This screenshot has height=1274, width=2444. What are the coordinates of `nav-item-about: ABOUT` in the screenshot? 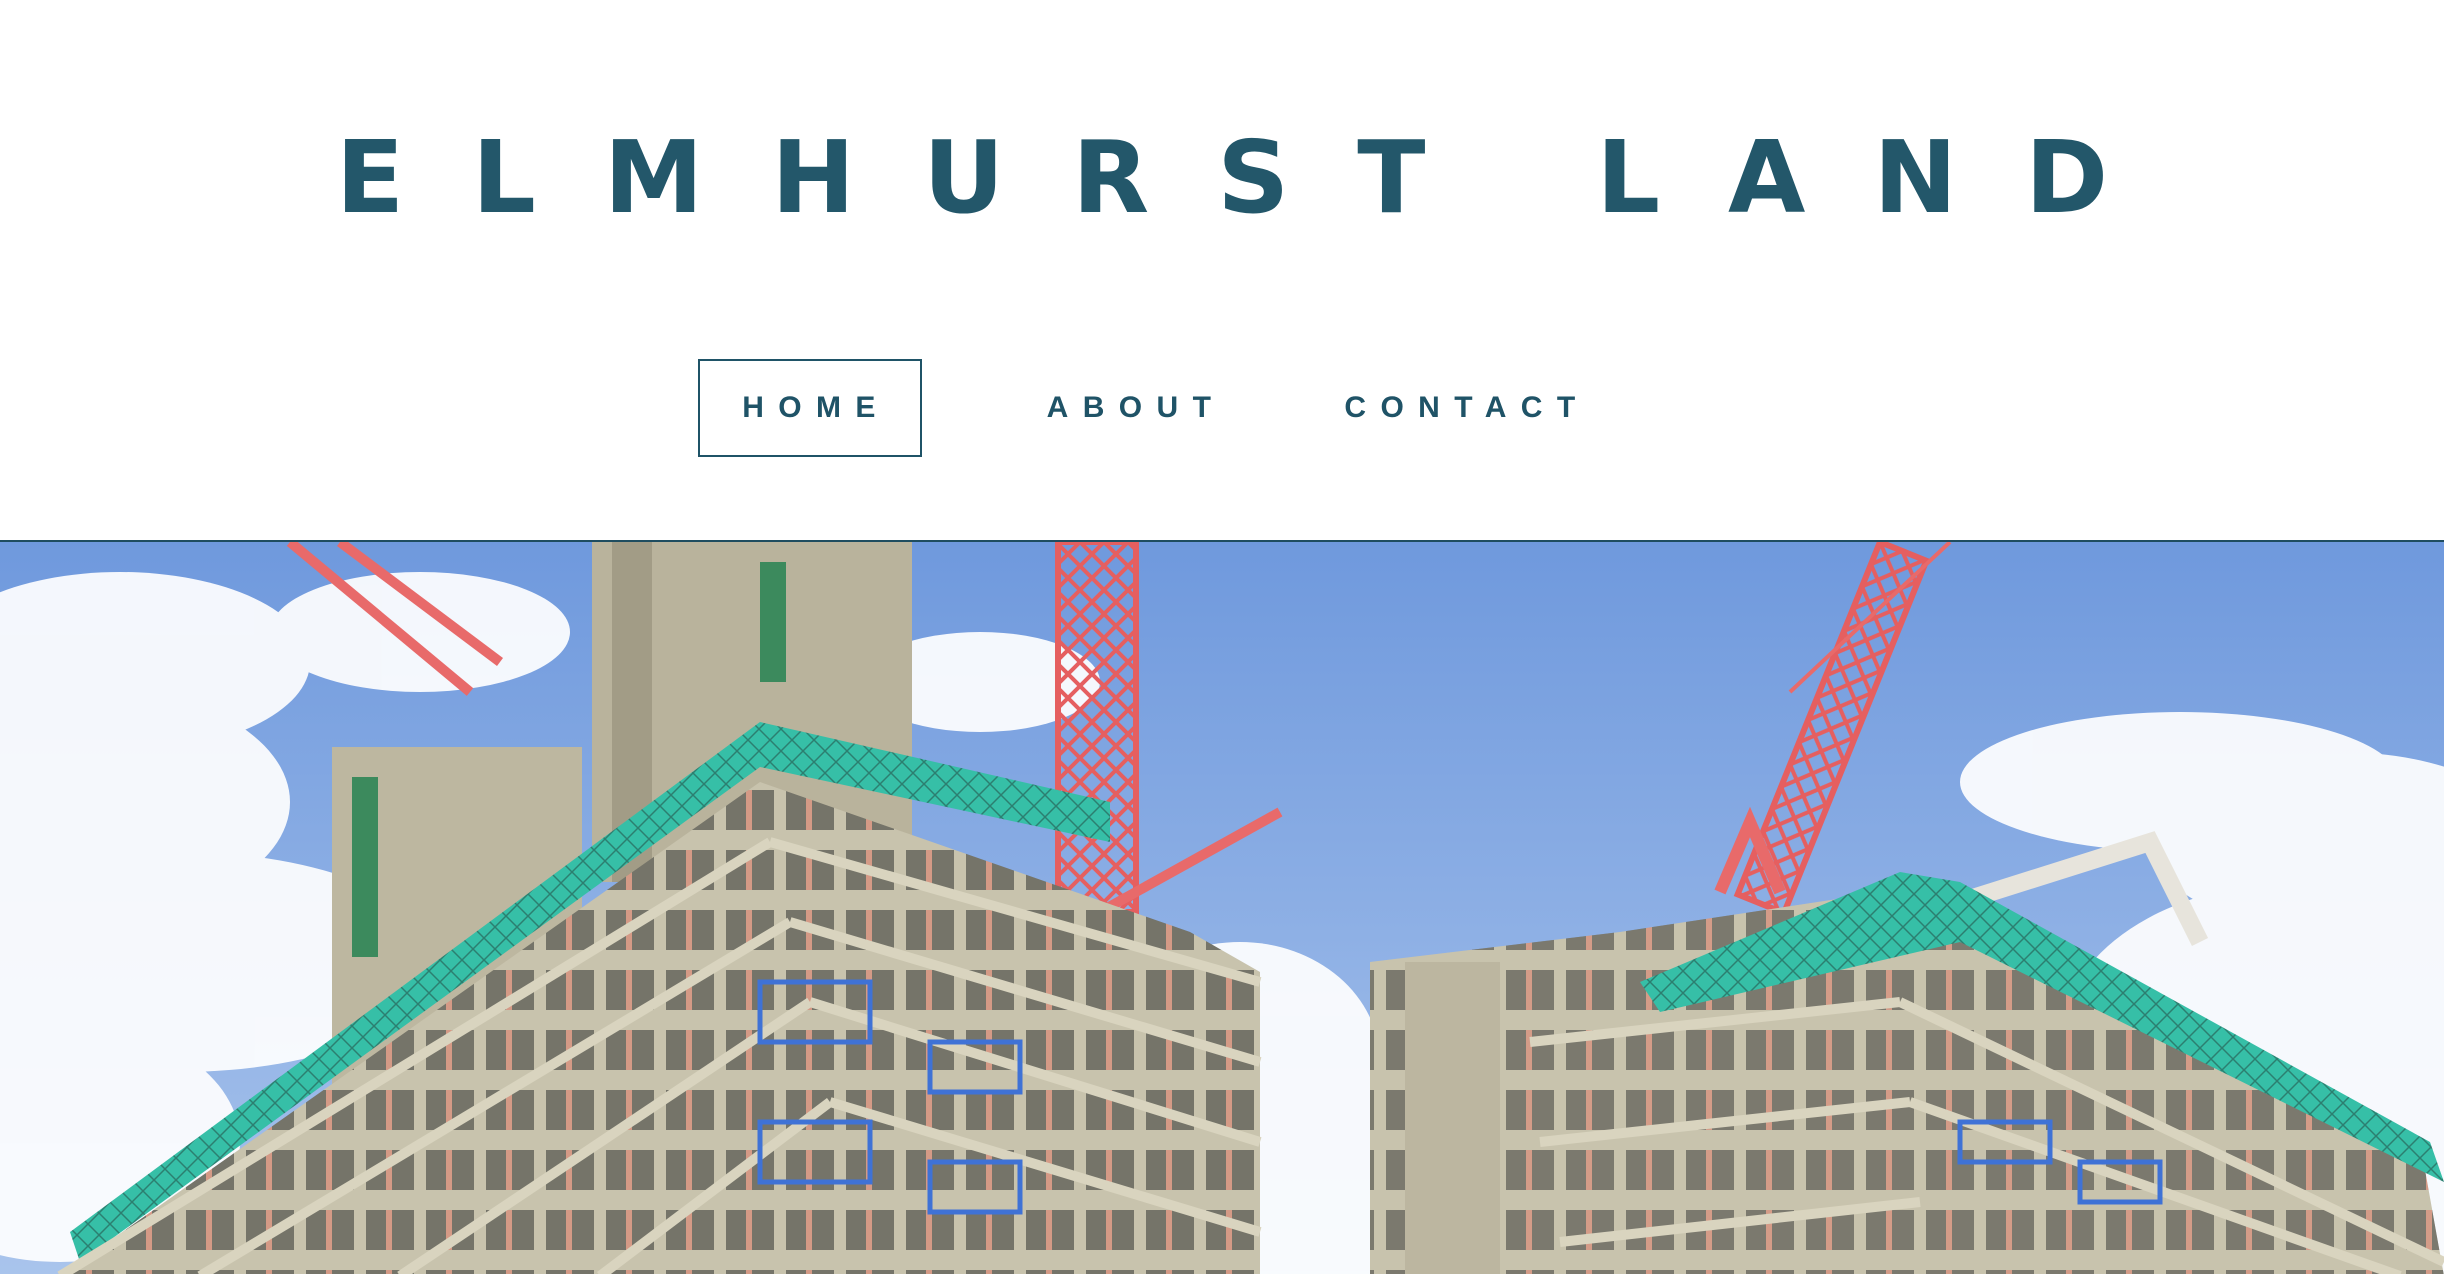 It's located at (1136, 408).